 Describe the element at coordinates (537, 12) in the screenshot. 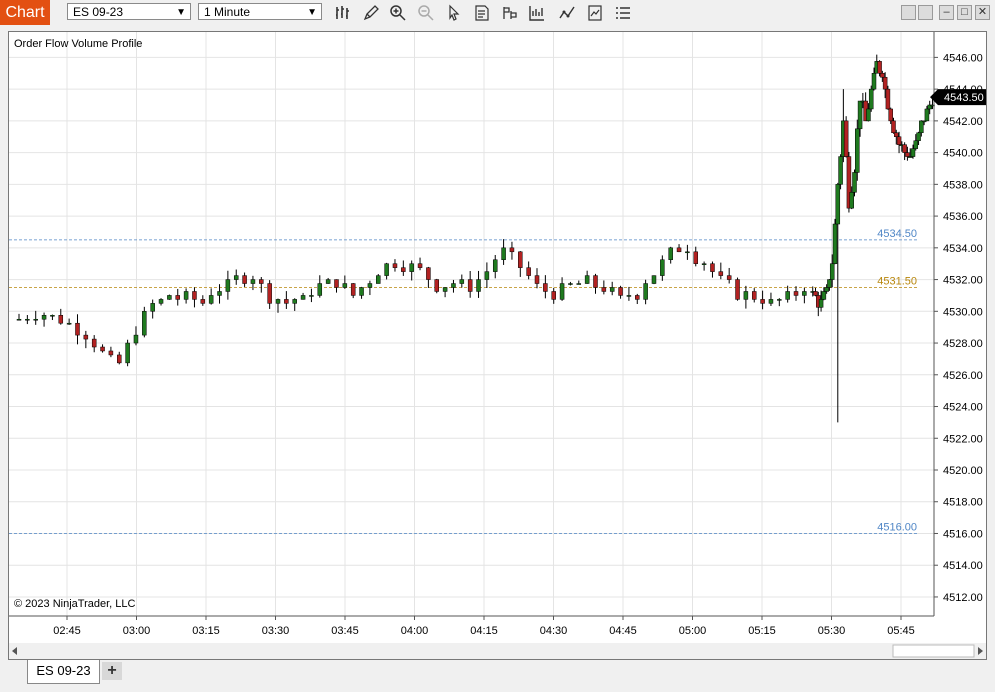

I see `indicators-icon` at that location.